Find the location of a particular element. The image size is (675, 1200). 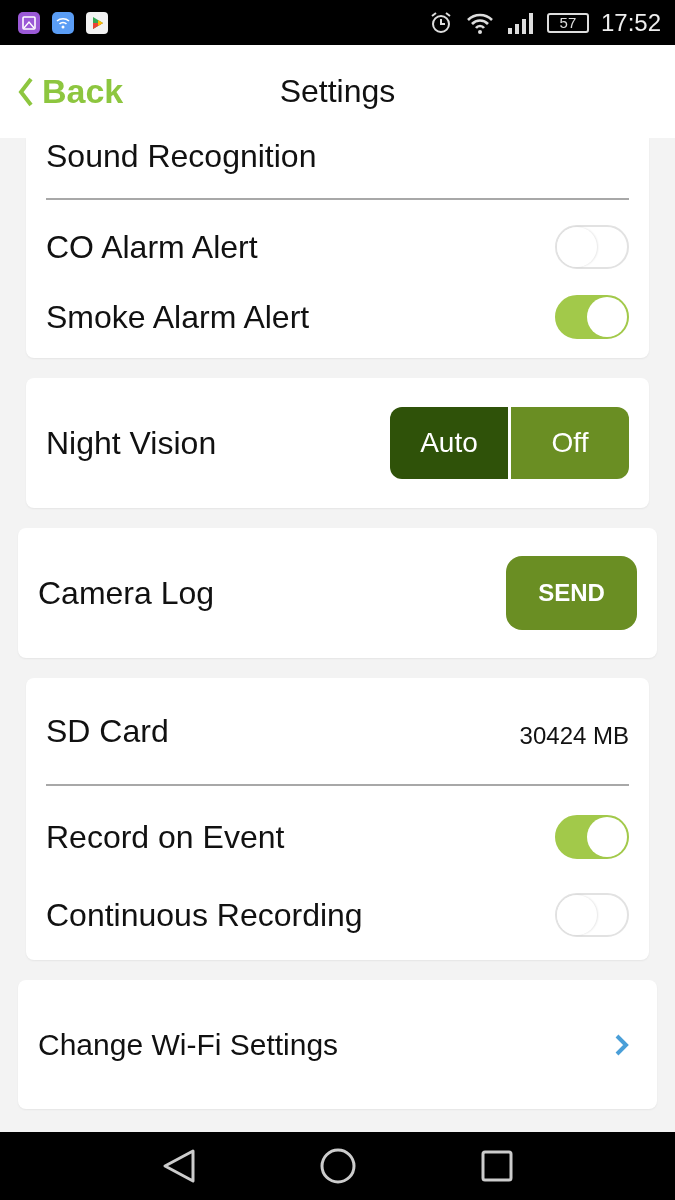

setting-label: Night Vision is located at coordinates (131, 443).